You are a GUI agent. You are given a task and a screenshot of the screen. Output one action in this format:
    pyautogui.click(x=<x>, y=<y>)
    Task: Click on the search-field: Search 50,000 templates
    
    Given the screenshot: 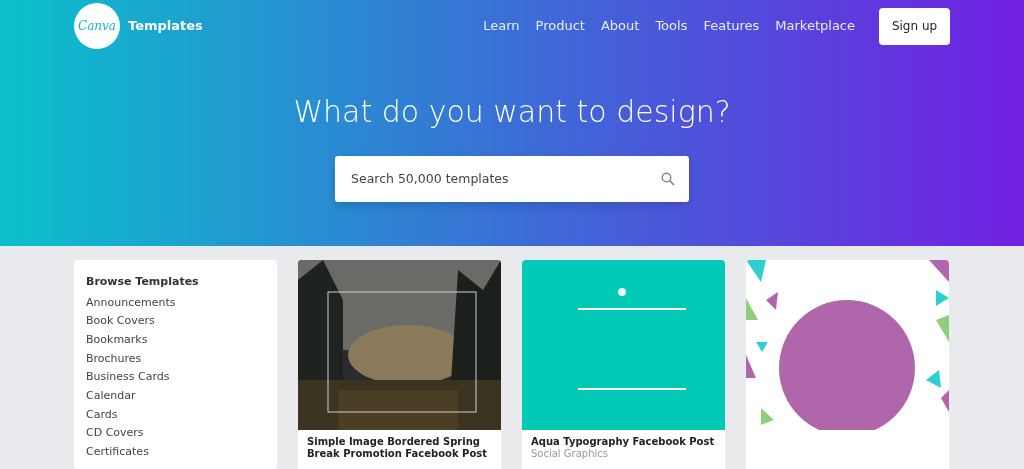 What is the action you would take?
    pyautogui.click(x=512, y=179)
    